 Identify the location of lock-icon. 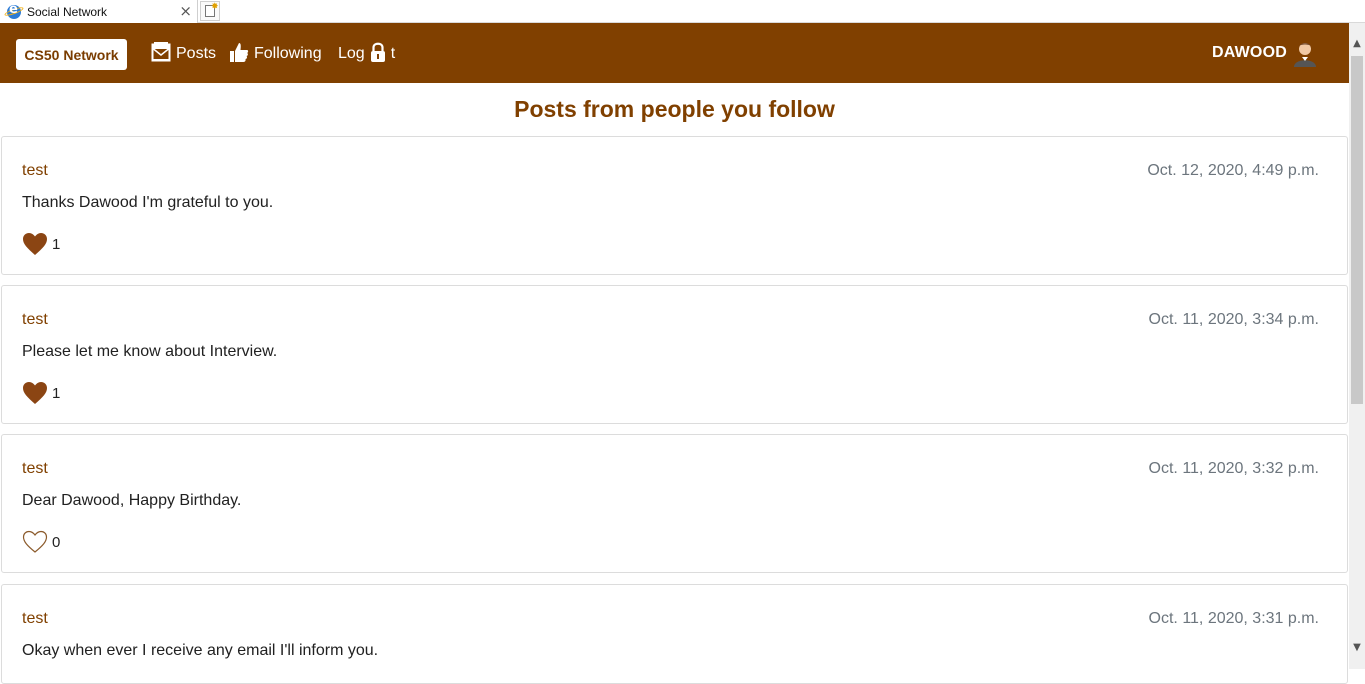
(378, 54).